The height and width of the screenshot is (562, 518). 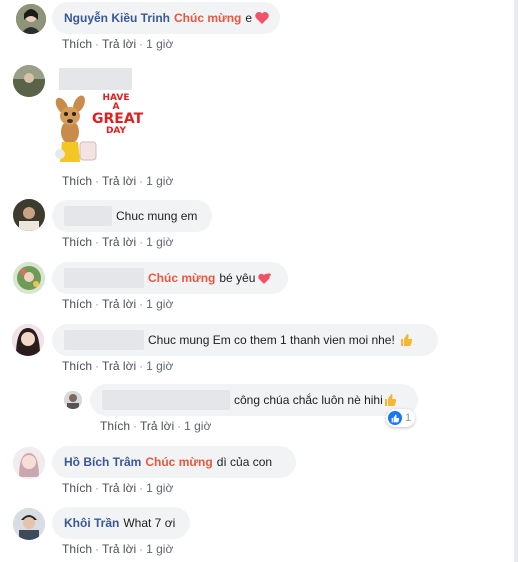 What do you see at coordinates (395, 418) in the screenshot?
I see `like-reaction-icon` at bounding box center [395, 418].